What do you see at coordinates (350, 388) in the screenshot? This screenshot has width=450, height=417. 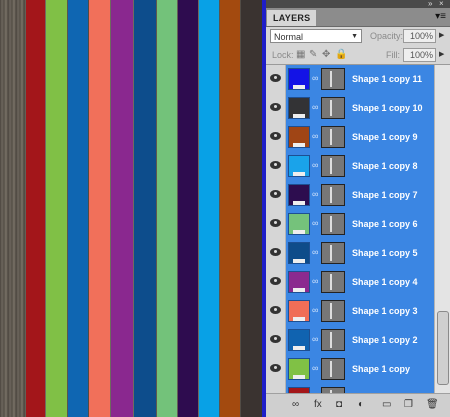 I see `layer-row: ∞Shape 1` at bounding box center [350, 388].